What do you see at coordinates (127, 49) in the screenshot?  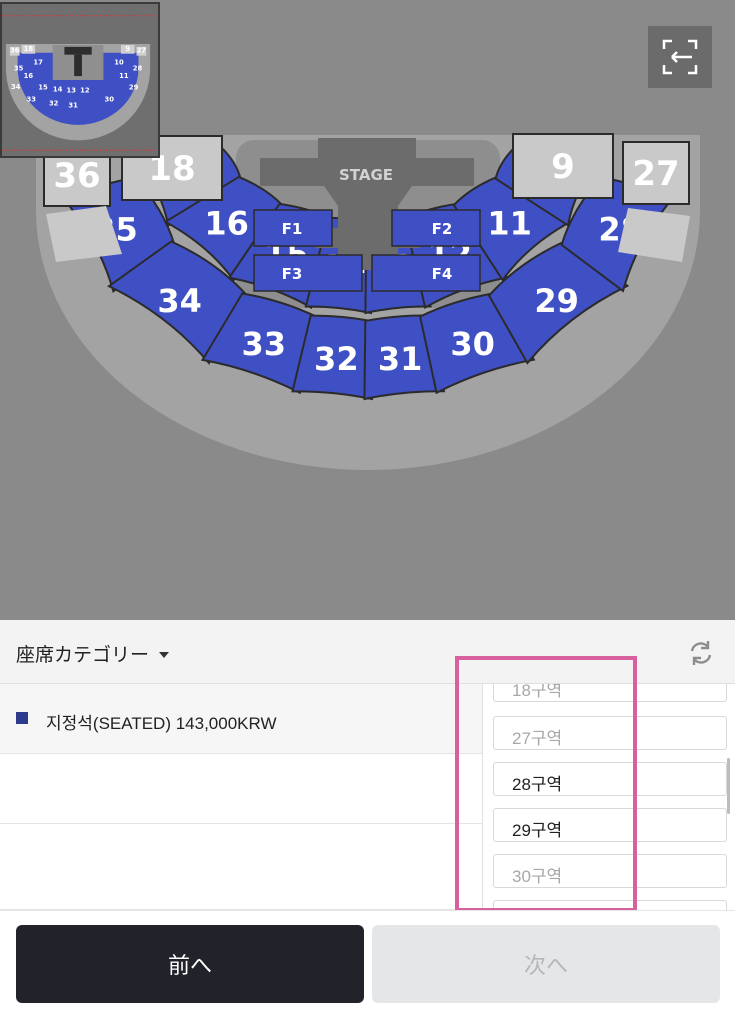 I see `minimap-label-9: 9` at bounding box center [127, 49].